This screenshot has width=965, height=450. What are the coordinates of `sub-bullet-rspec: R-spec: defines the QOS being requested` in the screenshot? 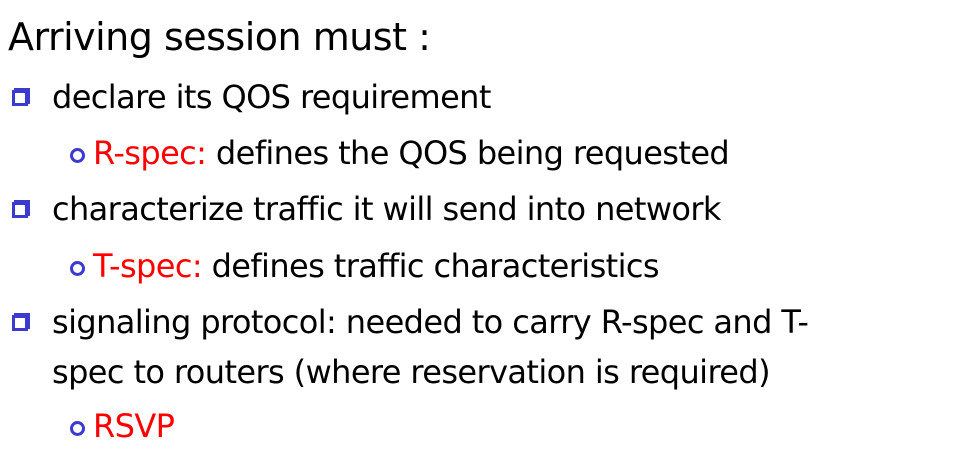 It's located at (400, 153).